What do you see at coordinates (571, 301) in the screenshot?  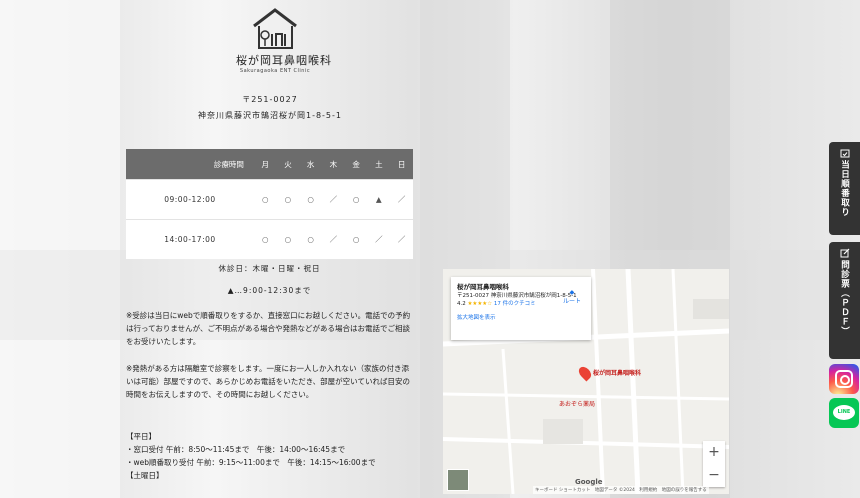 I see `route-label: ルート` at bounding box center [571, 301].